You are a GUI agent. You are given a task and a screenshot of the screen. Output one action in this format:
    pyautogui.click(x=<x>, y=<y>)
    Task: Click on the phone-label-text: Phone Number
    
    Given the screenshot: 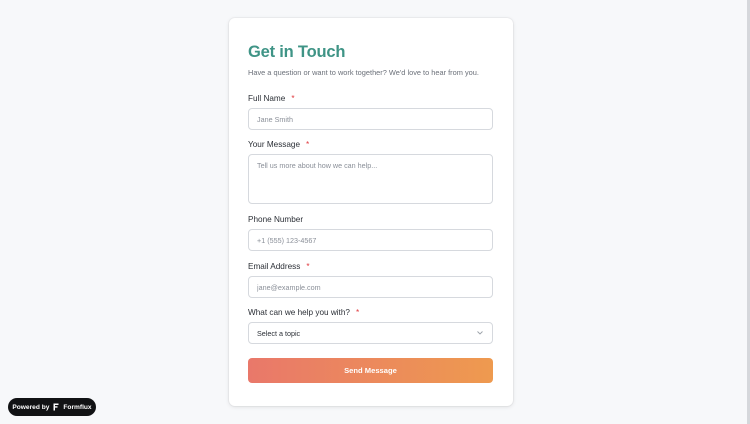 What is the action you would take?
    pyautogui.click(x=276, y=219)
    